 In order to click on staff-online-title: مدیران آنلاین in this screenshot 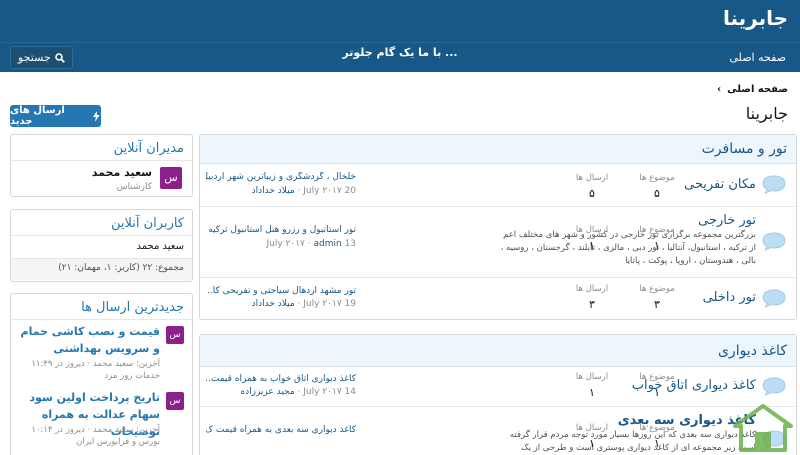, I will do `click(101, 148)`.